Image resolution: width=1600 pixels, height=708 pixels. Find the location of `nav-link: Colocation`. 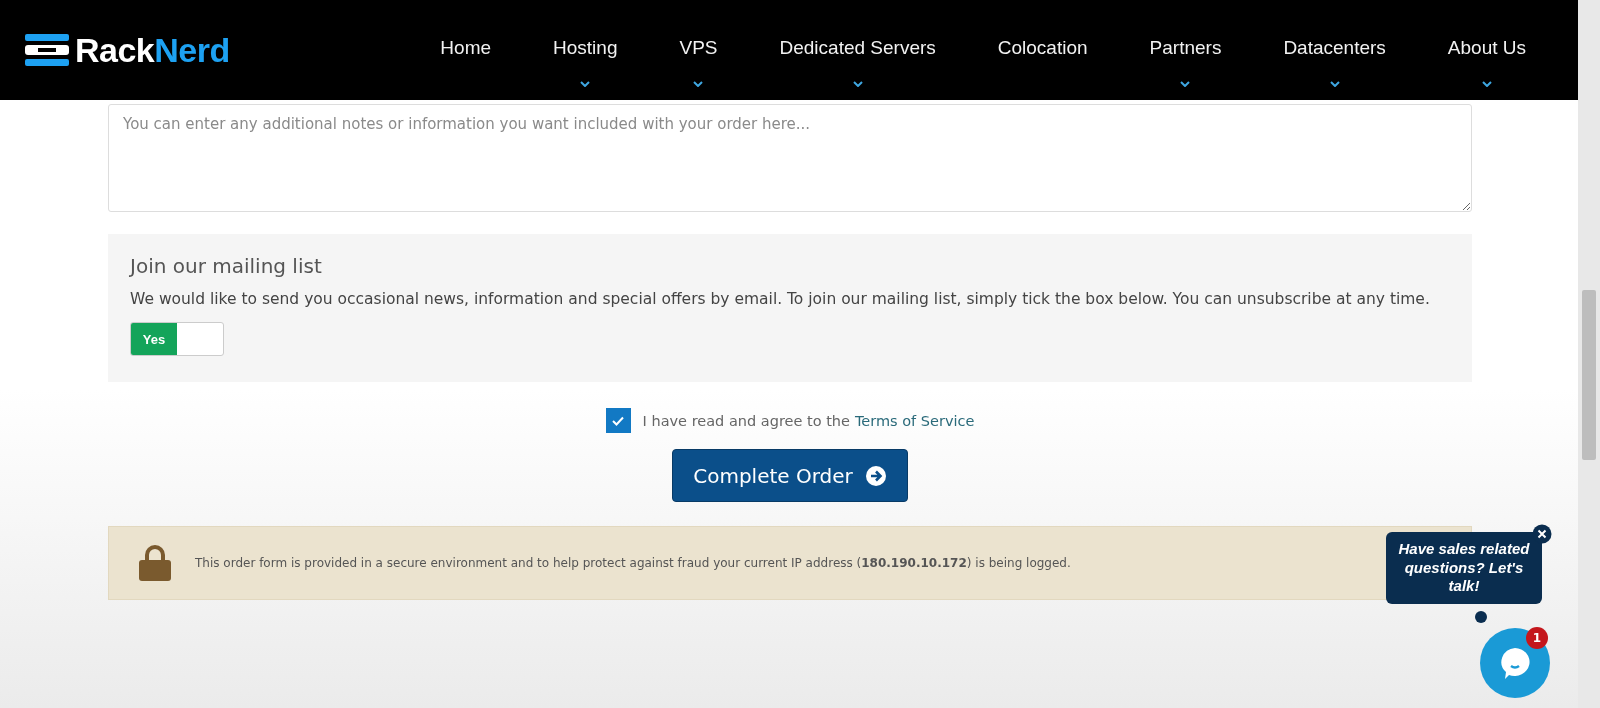

nav-link: Colocation is located at coordinates (1042, 48).